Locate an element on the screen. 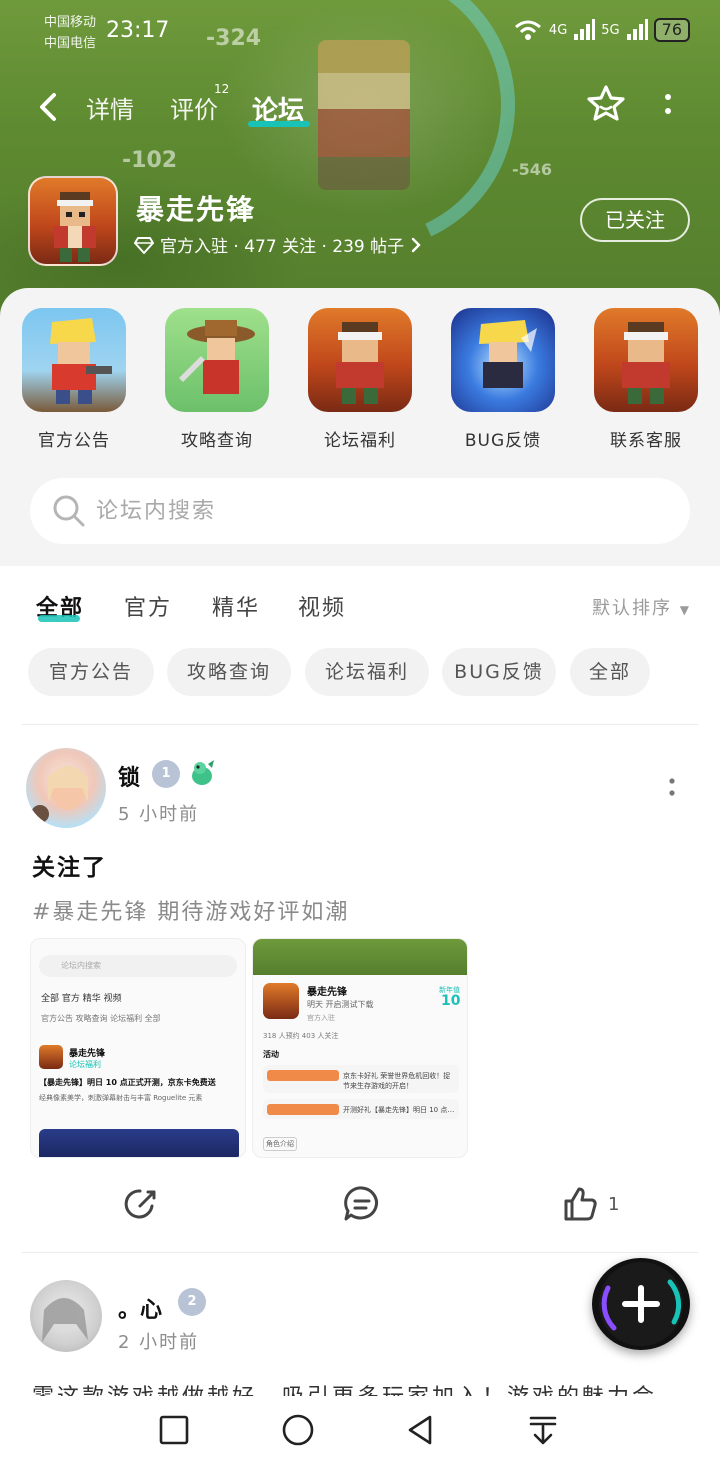 This screenshot has width=720, height=1469. thumbs-up-icon is located at coordinates (580, 1204).